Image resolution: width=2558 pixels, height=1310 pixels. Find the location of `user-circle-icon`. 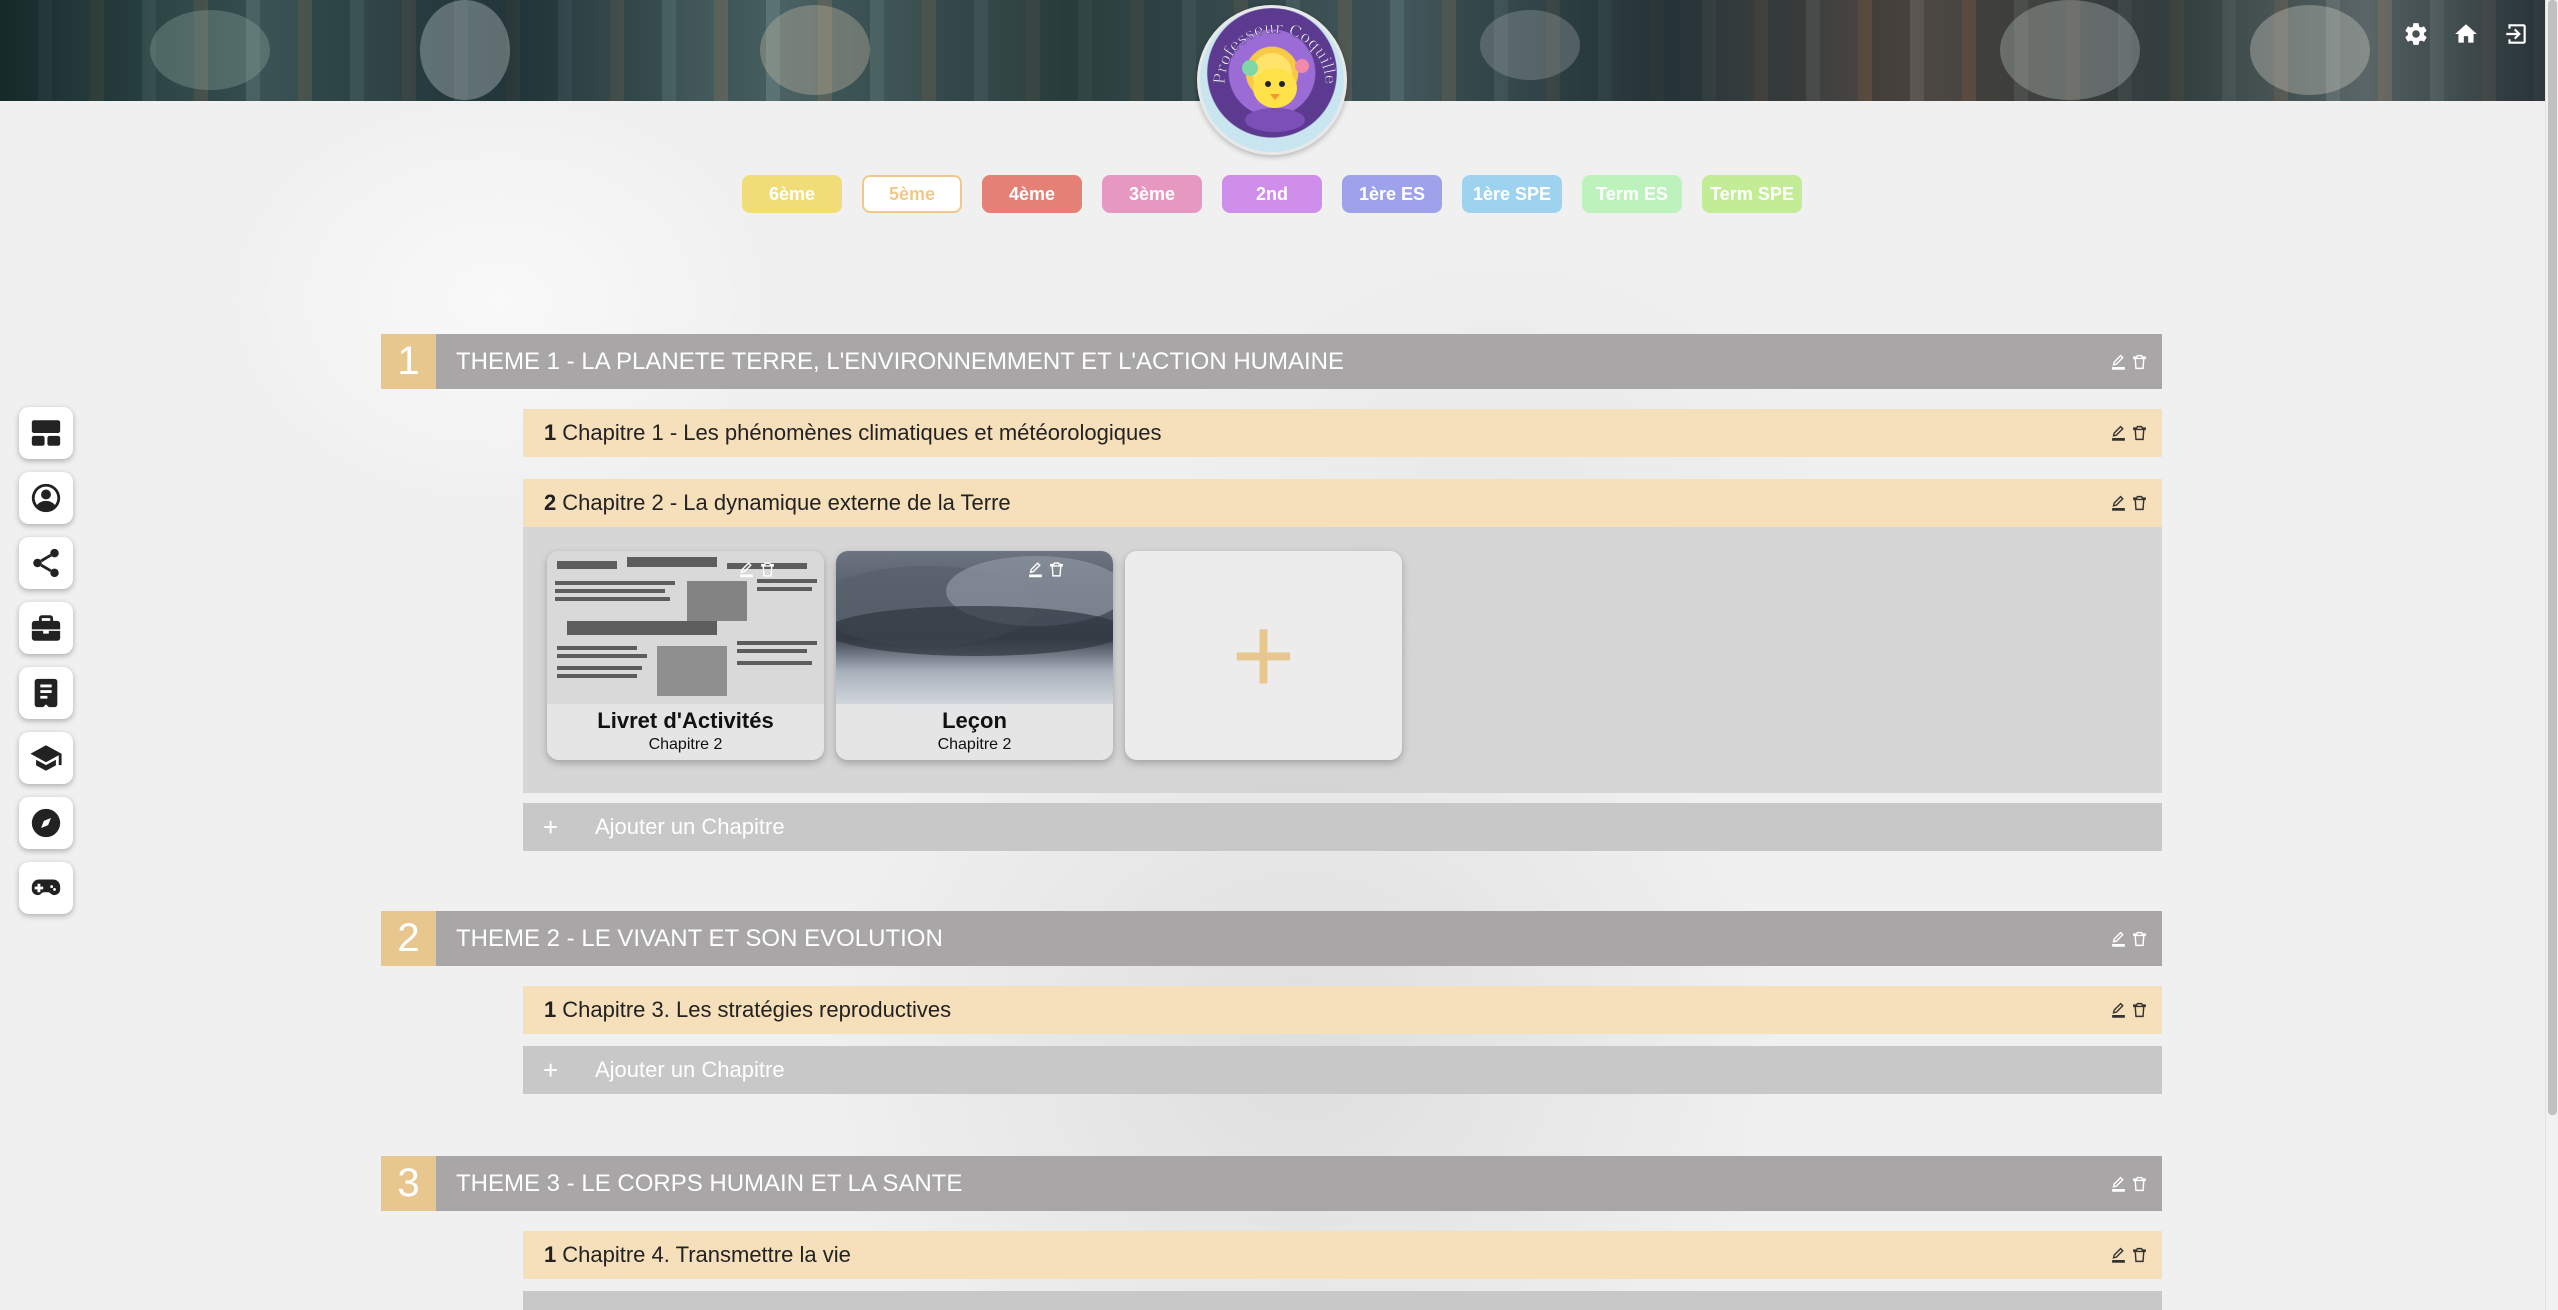

user-circle-icon is located at coordinates (46, 498).